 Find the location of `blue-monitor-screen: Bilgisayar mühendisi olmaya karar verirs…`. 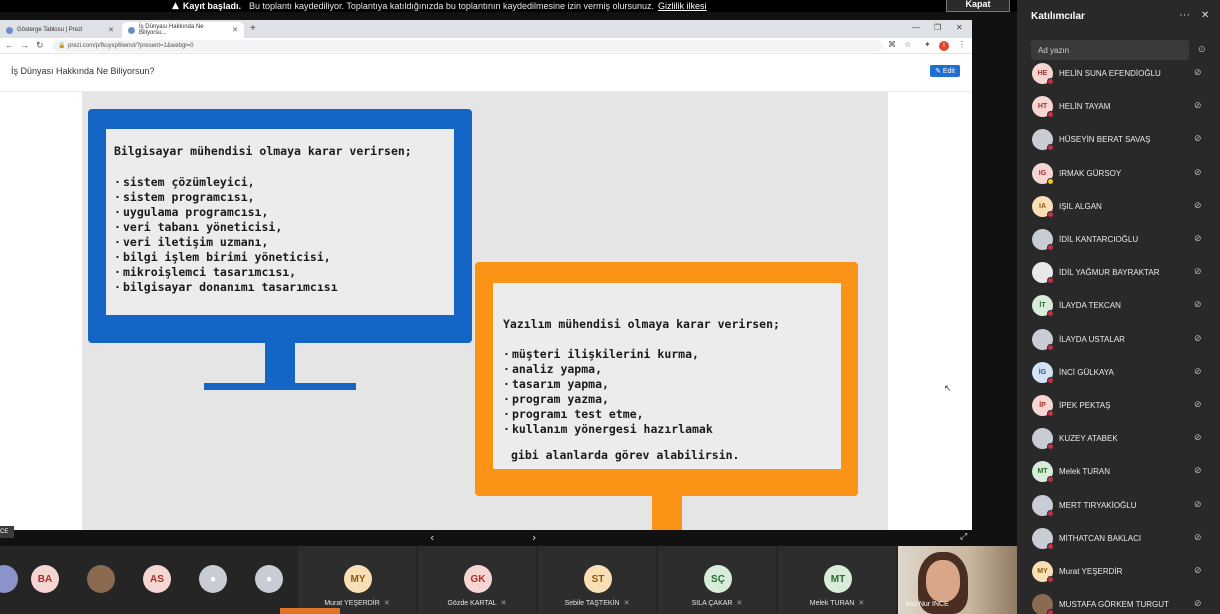

blue-monitor-screen: Bilgisayar mühendisi olmaya karar verirs… is located at coordinates (280, 222).